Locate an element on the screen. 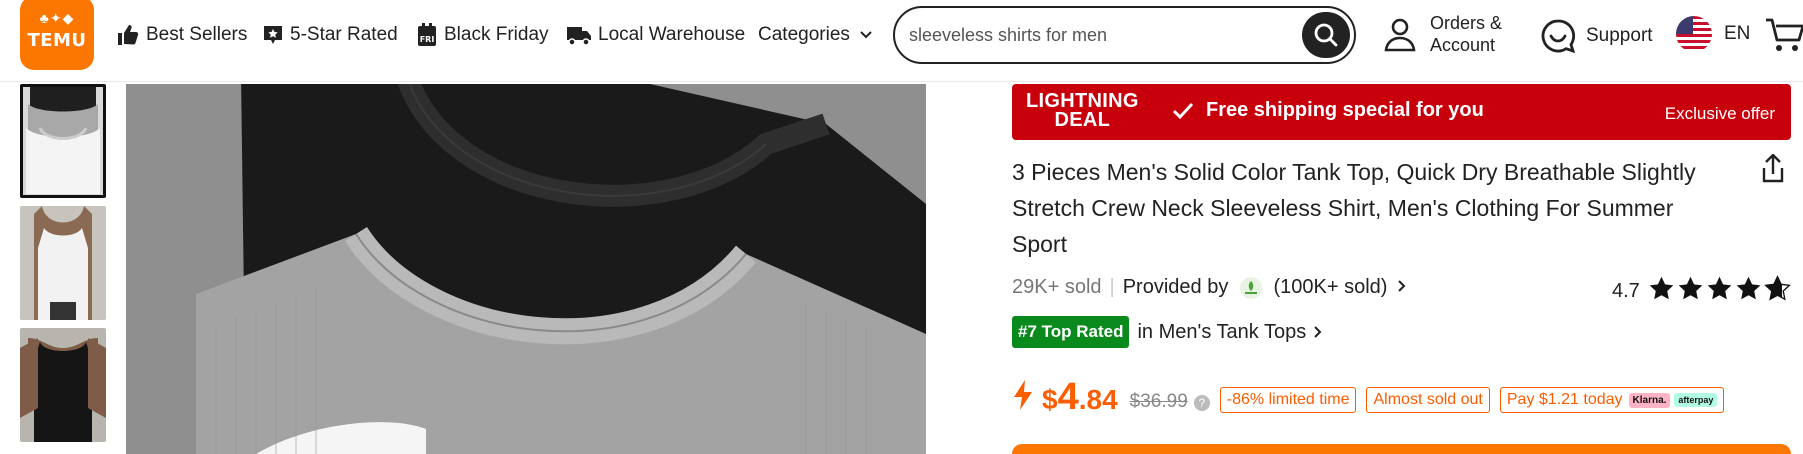  user-icon is located at coordinates (1400, 35).